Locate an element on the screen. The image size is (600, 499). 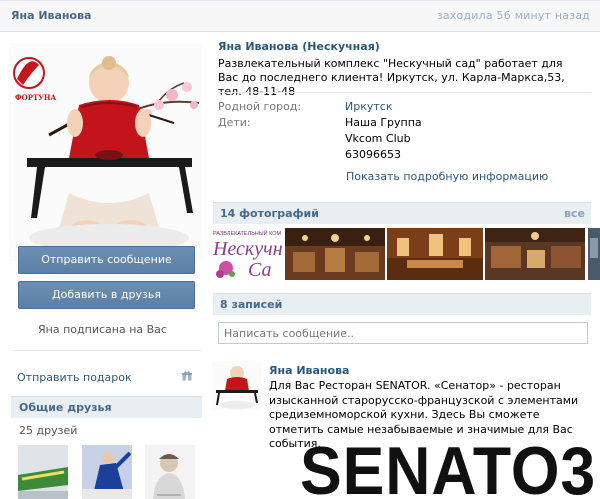
wall-header: 8 записей is located at coordinates (402, 304).